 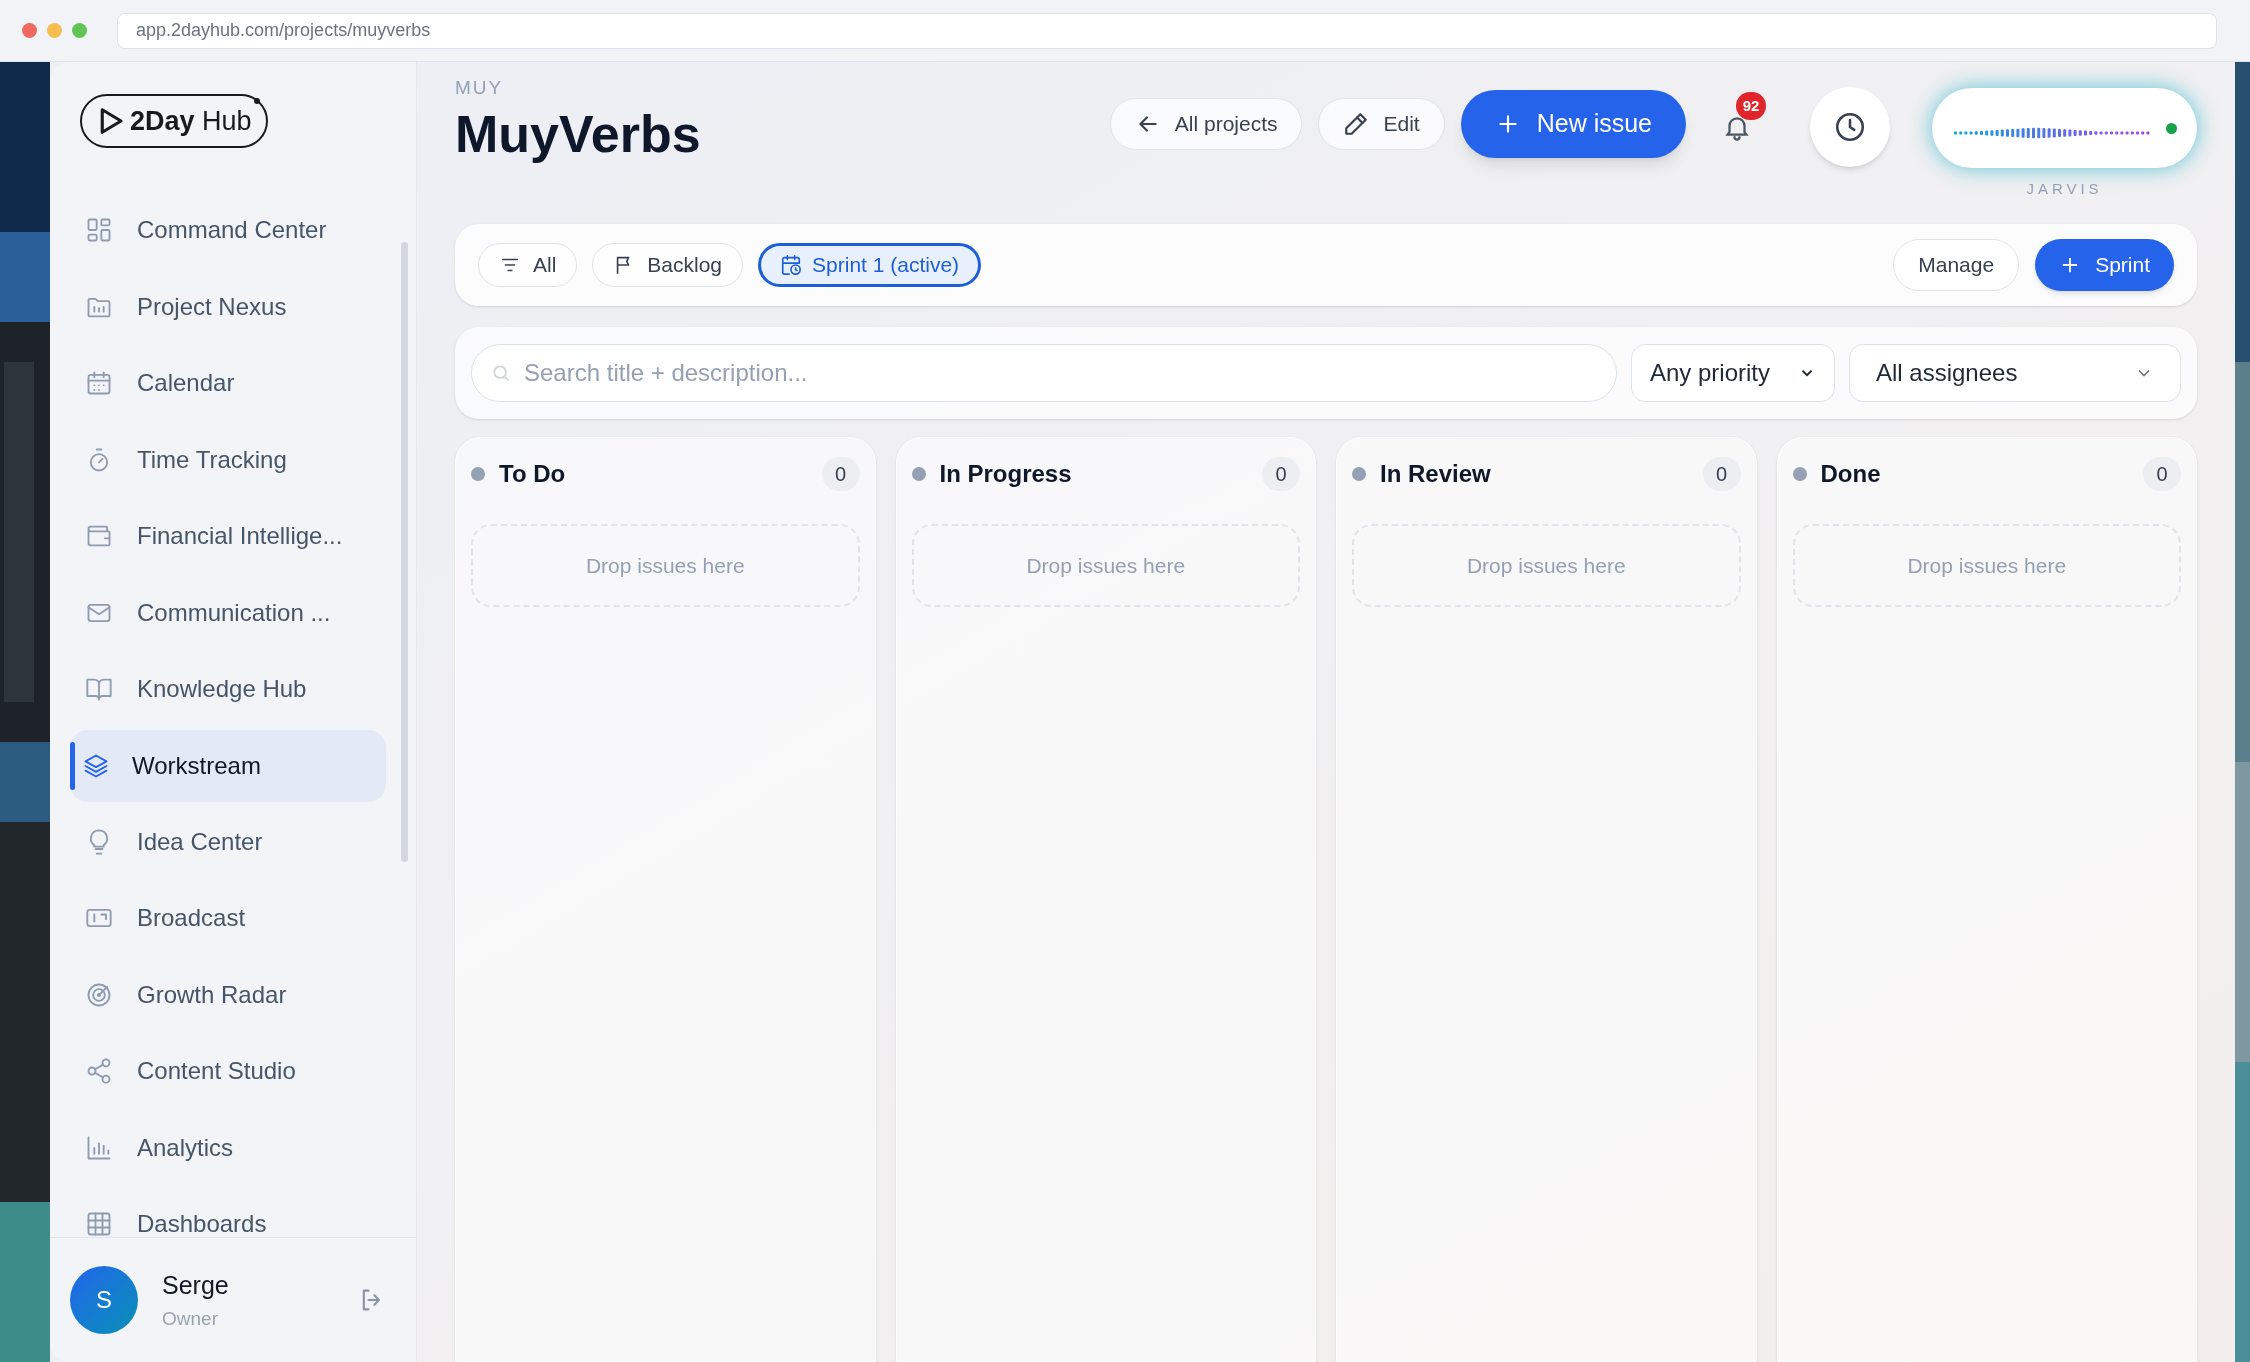 I want to click on filter-tab: All, so click(x=528, y=265).